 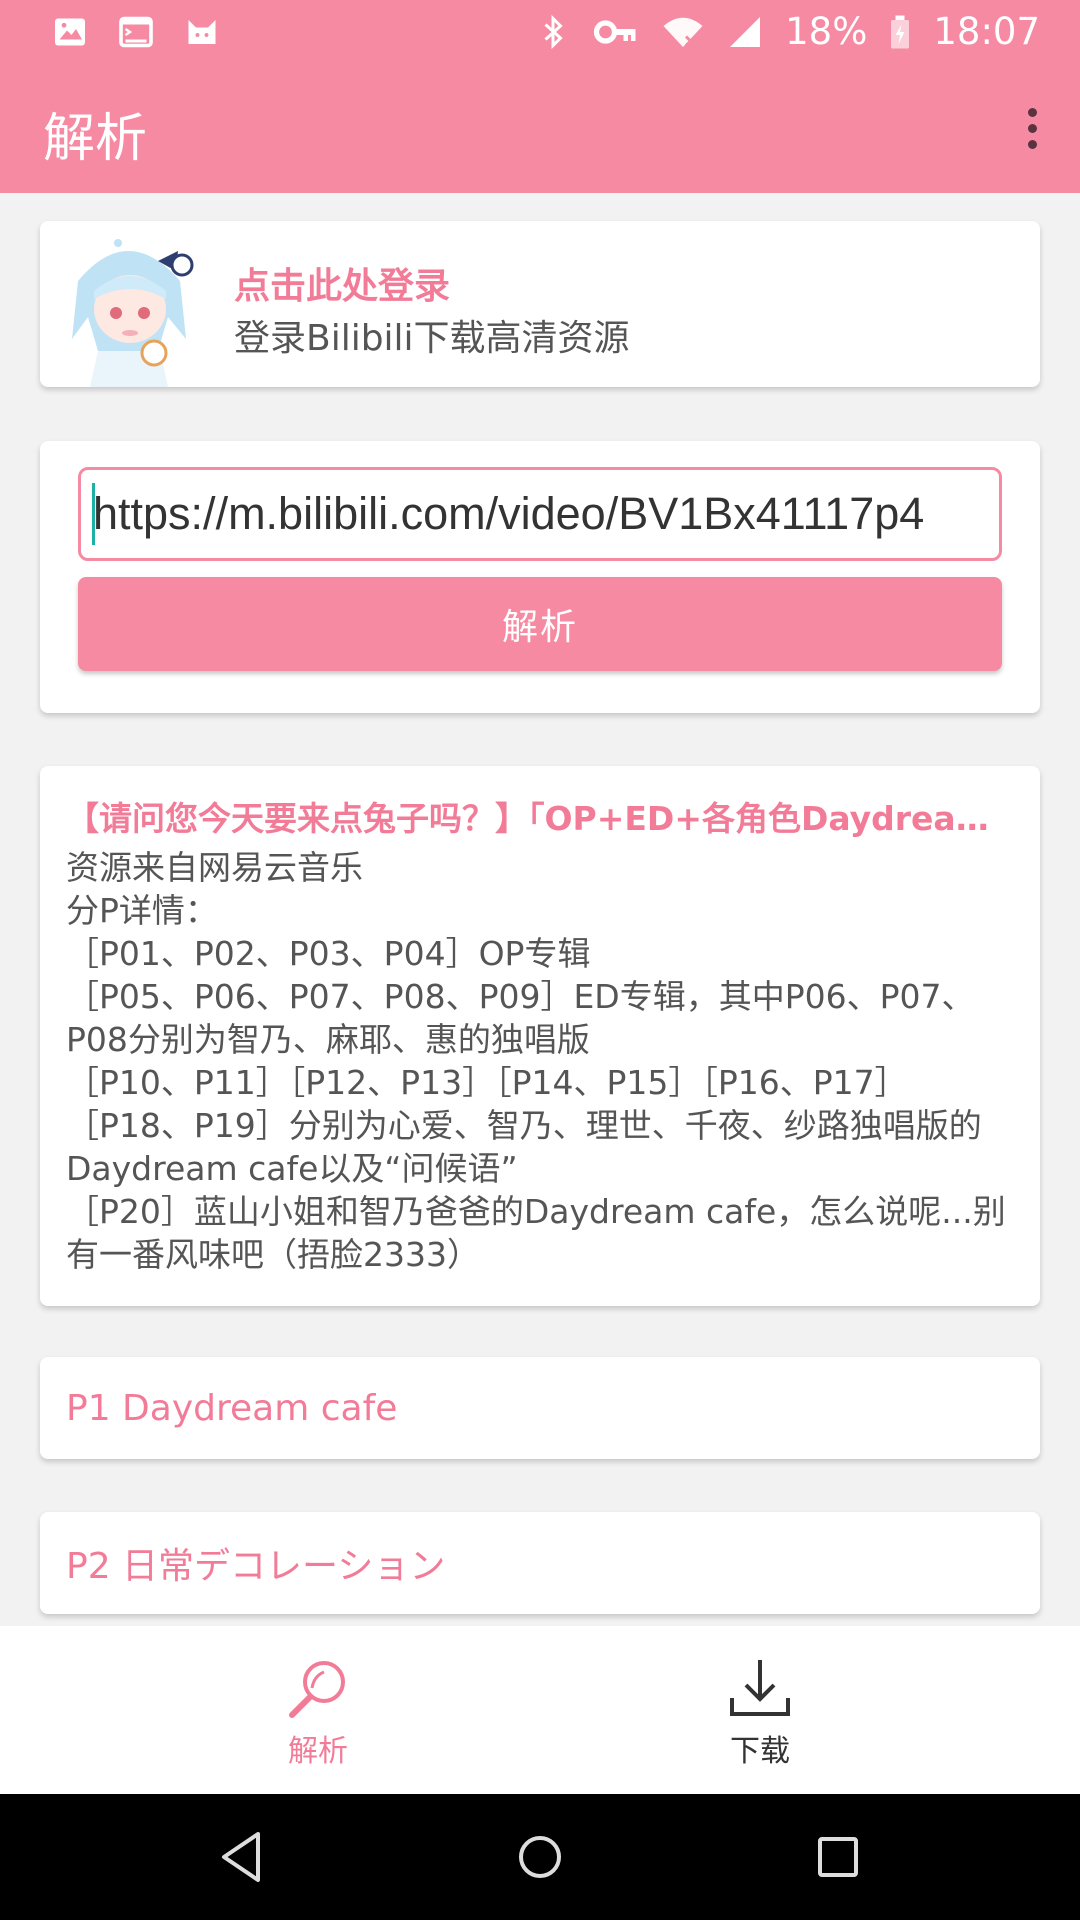 What do you see at coordinates (133, 313) in the screenshot?
I see `avatar` at bounding box center [133, 313].